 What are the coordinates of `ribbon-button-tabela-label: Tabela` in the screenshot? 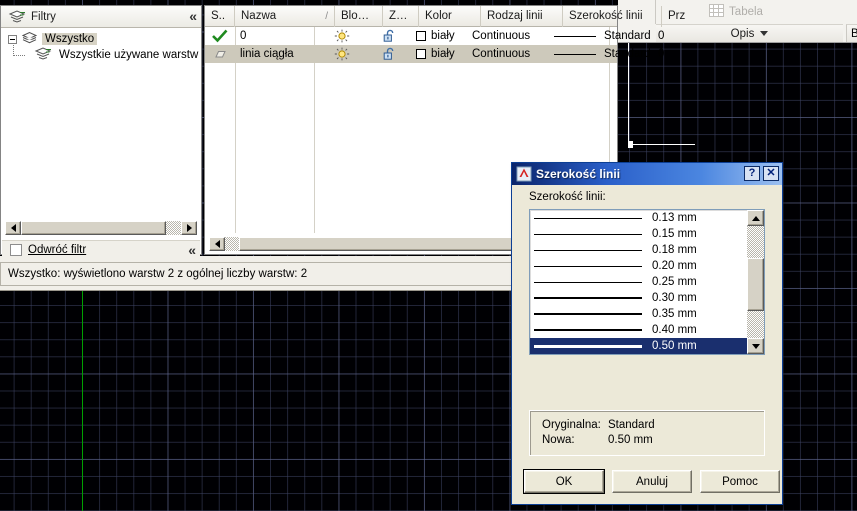 It's located at (746, 12).